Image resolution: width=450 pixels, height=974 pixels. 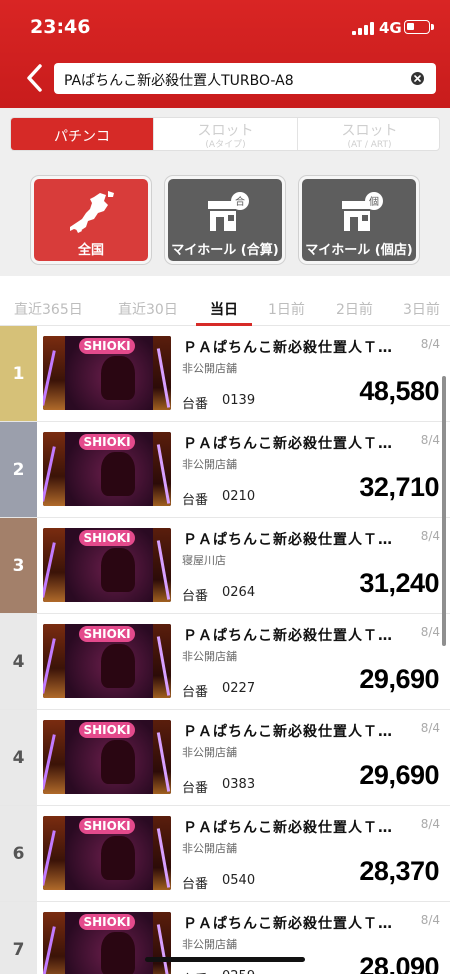 I want to click on machine-number: 0210, so click(x=239, y=496).